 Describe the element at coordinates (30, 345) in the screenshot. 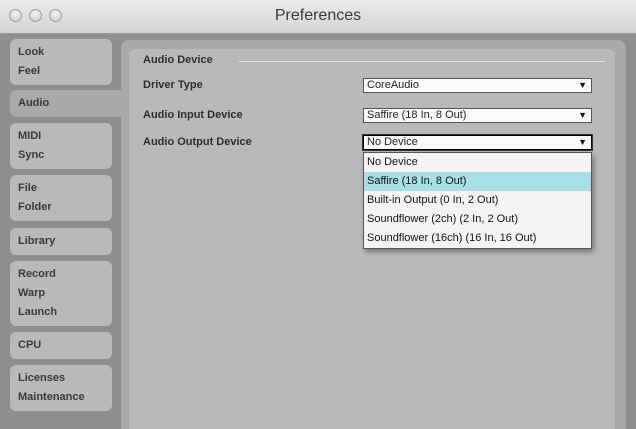

I see `tab-label: CPU` at that location.